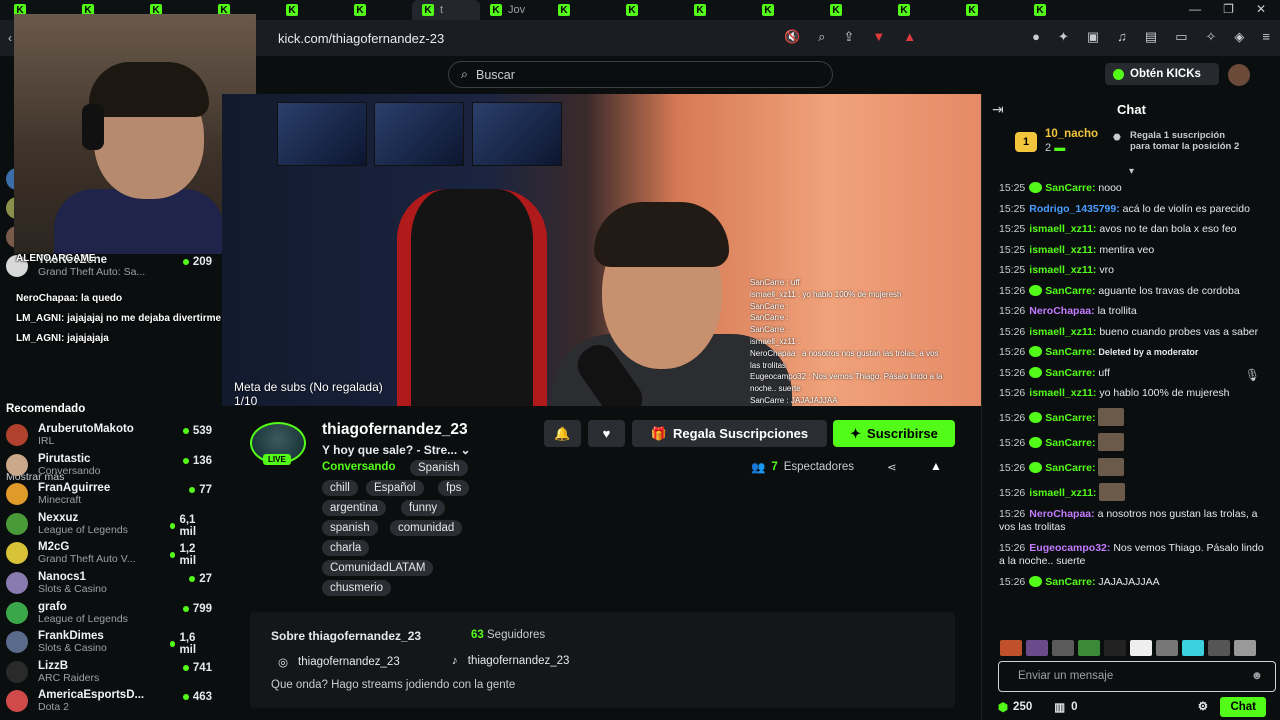  What do you see at coordinates (1072, 209) in the screenshot?
I see `message-user: Rodrigo_1435799` at bounding box center [1072, 209].